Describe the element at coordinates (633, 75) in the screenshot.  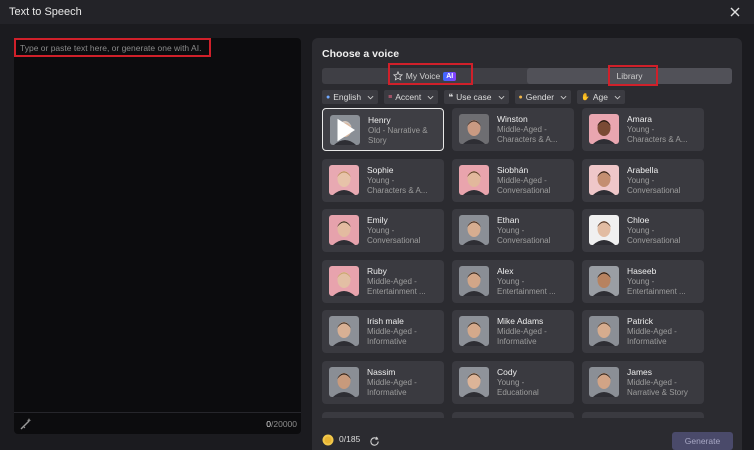
I see `highlight-library` at that location.